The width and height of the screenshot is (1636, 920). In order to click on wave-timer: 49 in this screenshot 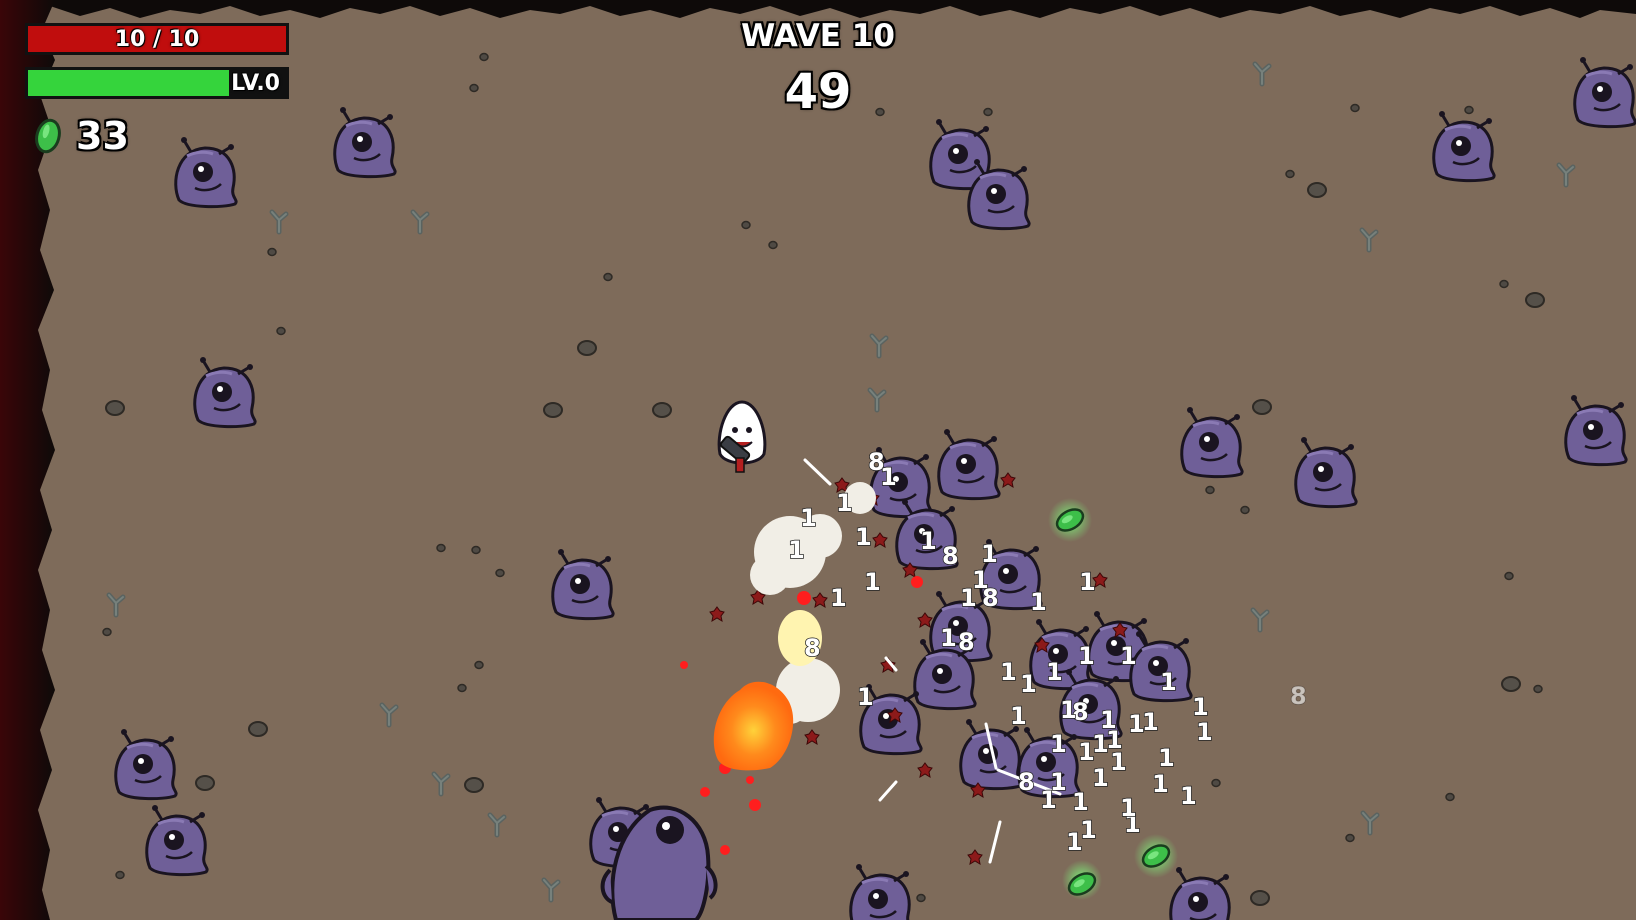, I will do `click(818, 92)`.